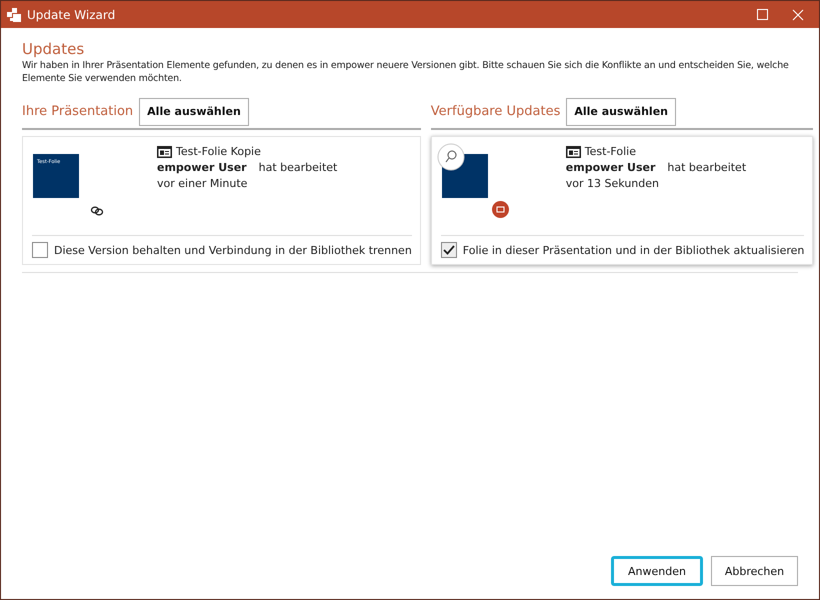 This screenshot has width=820, height=600. I want to click on option-label: Folie in dieser Präsentation und in der Bibliothek aktualisieren, so click(633, 250).